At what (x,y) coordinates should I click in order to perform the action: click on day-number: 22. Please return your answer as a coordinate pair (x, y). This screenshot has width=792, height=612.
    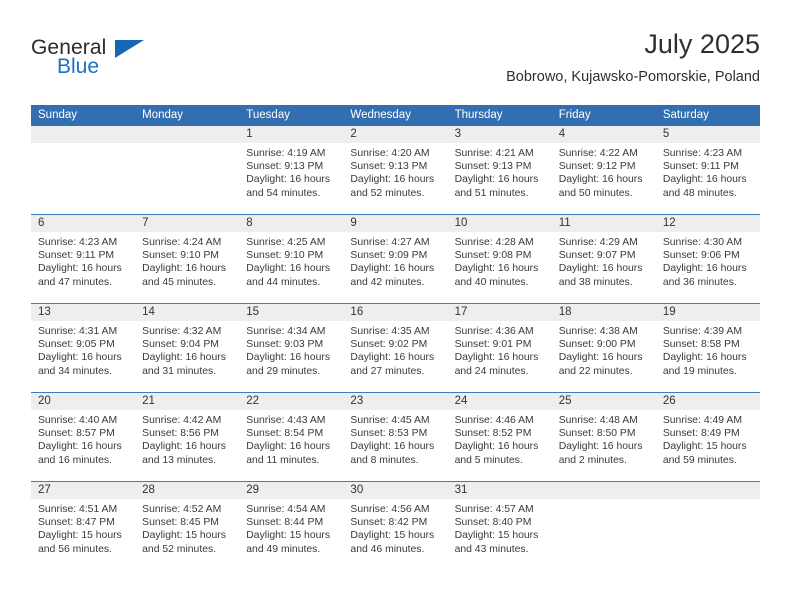
    Looking at the image, I should click on (291, 401).